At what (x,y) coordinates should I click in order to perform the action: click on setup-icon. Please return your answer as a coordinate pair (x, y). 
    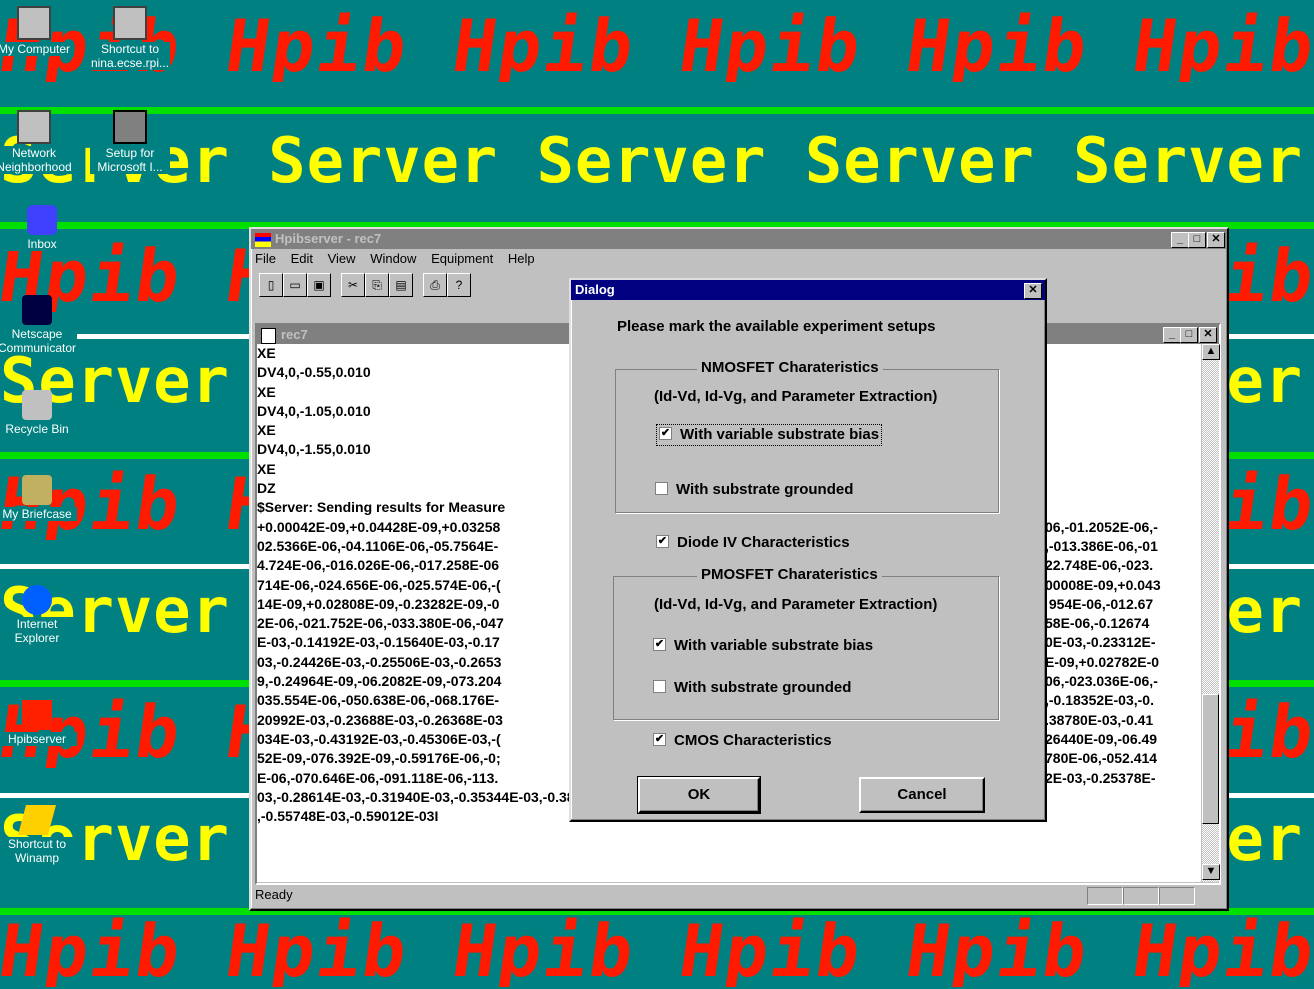
    Looking at the image, I should click on (130, 127).